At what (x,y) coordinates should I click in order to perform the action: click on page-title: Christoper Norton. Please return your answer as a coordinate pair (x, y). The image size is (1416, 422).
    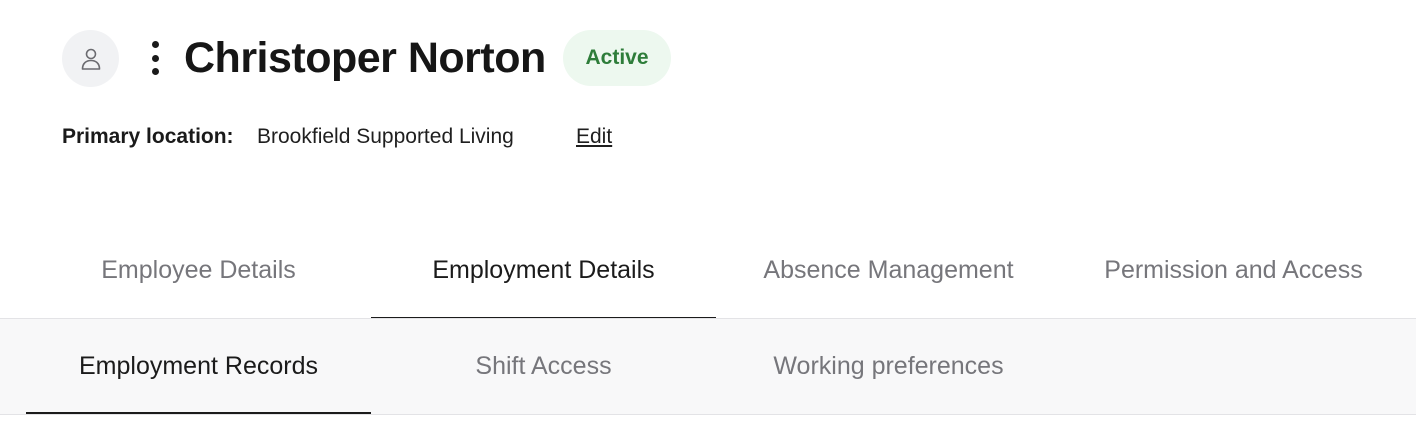
    Looking at the image, I should click on (365, 58).